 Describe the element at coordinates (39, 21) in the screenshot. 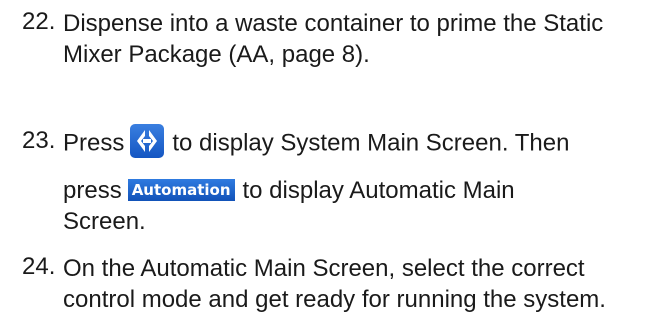

I see `step-number: 22.` at that location.